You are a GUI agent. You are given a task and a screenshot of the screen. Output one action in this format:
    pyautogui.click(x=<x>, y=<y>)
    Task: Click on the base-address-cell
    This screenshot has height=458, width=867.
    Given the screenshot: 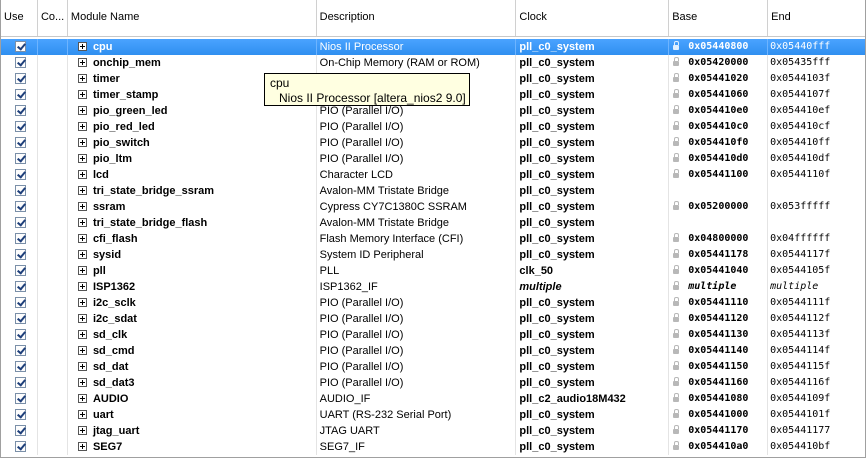 What is the action you would take?
    pyautogui.click(x=719, y=223)
    